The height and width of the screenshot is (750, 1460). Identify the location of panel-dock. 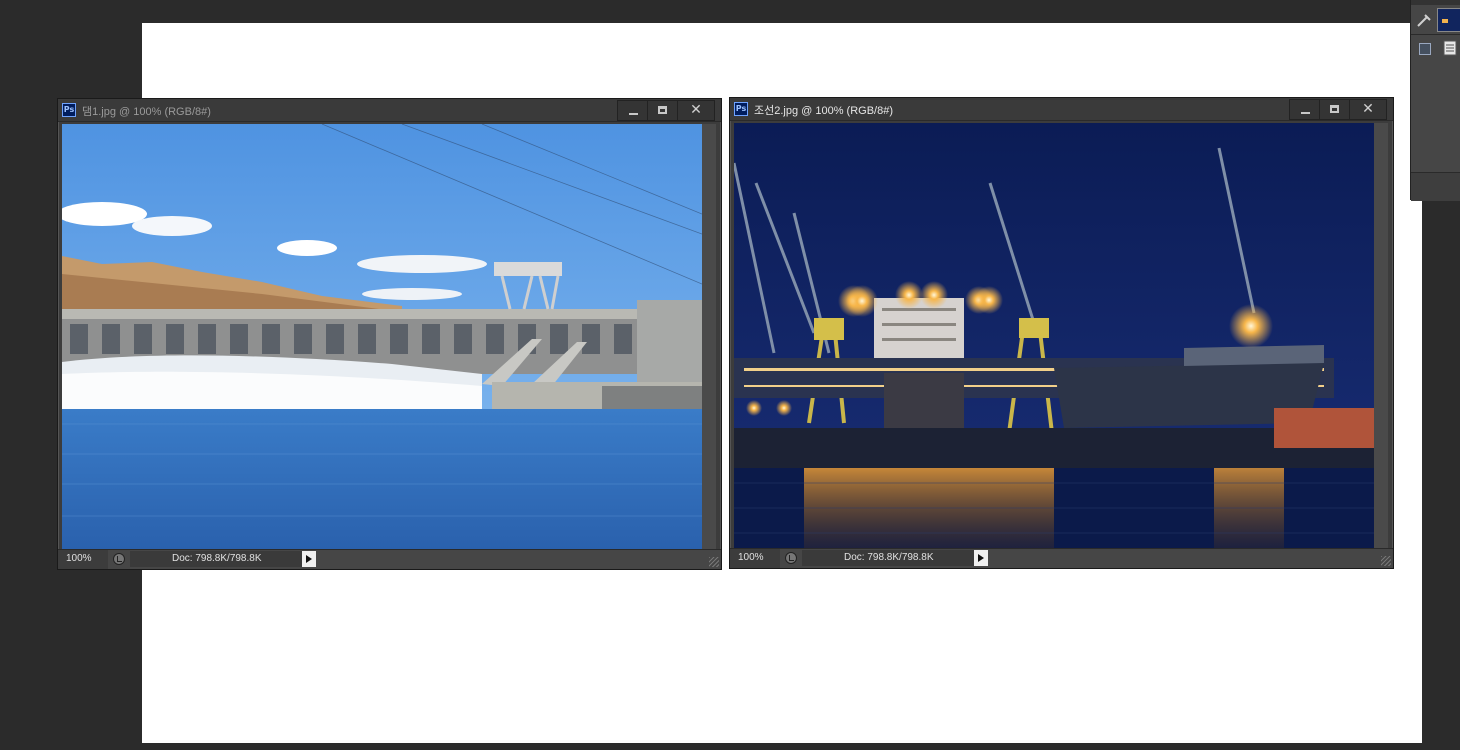
(1435, 100).